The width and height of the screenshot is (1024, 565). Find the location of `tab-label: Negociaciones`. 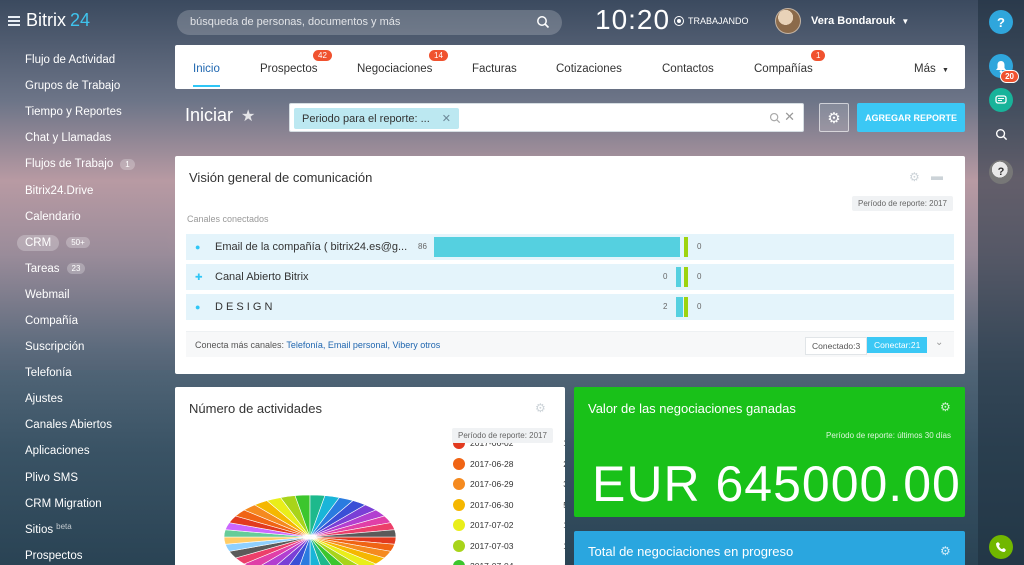

tab-label: Negociaciones is located at coordinates (395, 69).